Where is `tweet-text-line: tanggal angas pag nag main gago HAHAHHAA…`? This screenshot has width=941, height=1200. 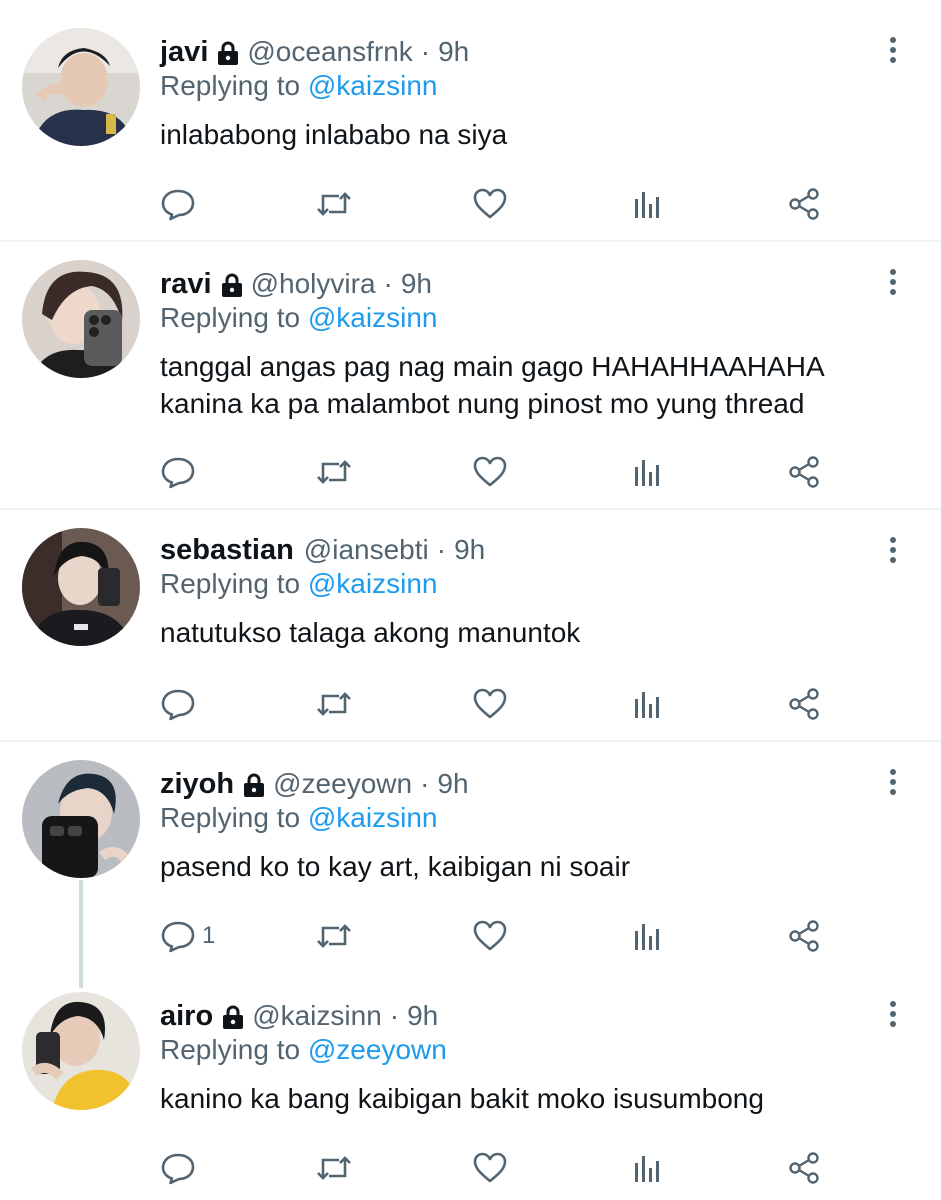
tweet-text-line: tanggal angas pag nag main gago HAHAHHAA… is located at coordinates (492, 366).